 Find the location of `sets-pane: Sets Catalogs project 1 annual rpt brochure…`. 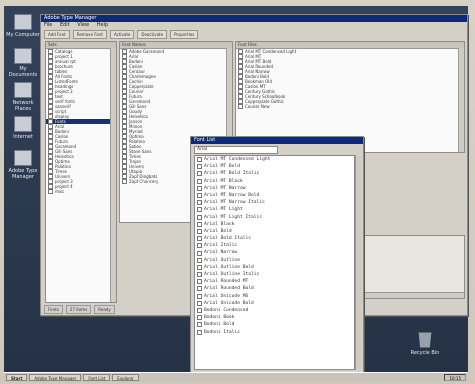

sets-pane: Sets Catalogs project 1 annual rpt brochure… is located at coordinates (81, 172).